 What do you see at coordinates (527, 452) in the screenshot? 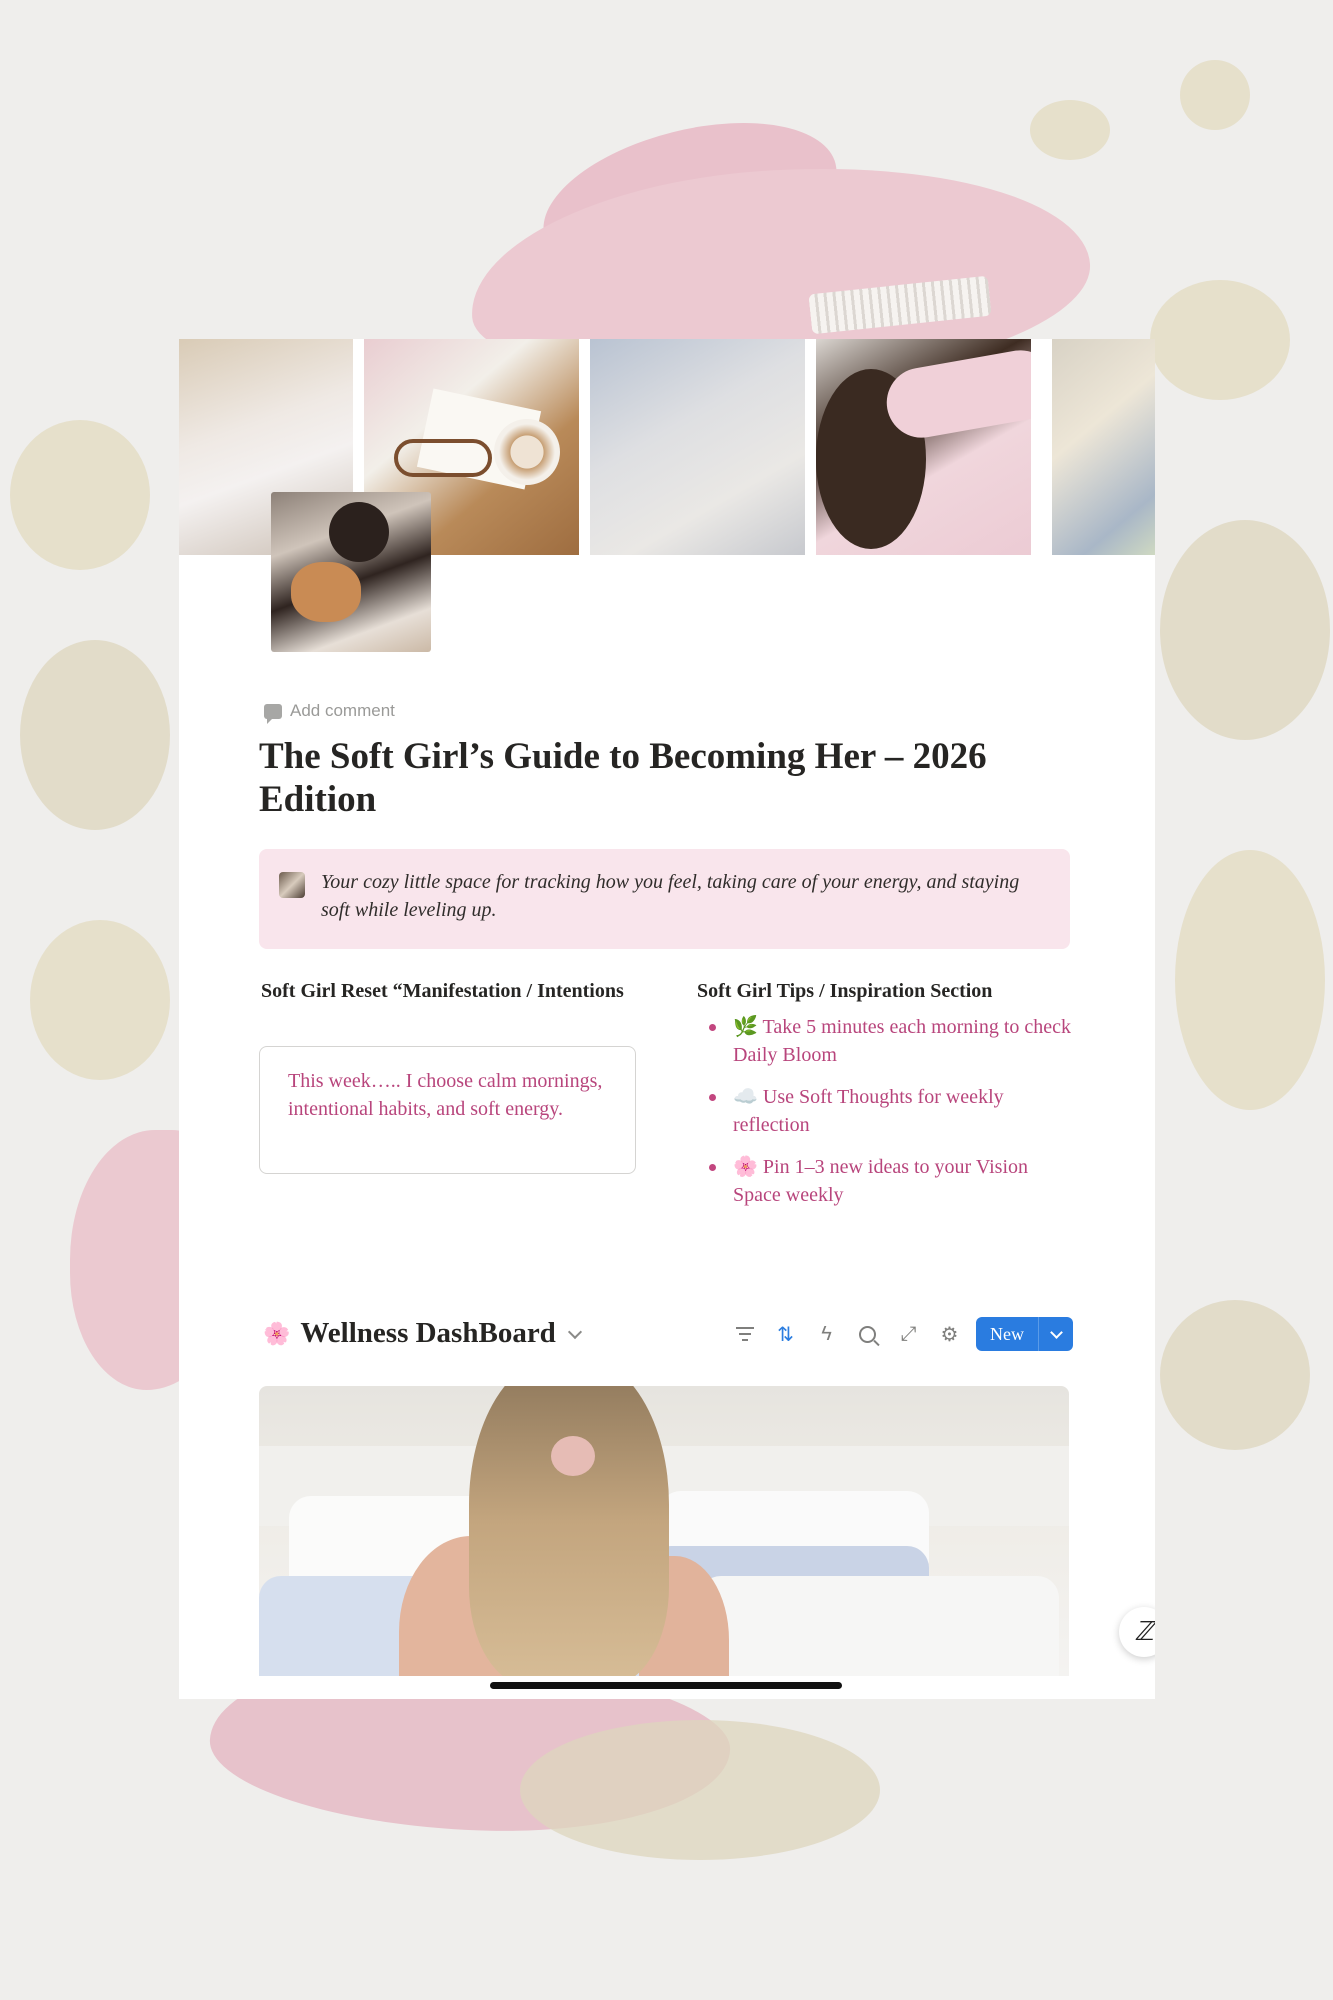
I see `cup-shape` at bounding box center [527, 452].